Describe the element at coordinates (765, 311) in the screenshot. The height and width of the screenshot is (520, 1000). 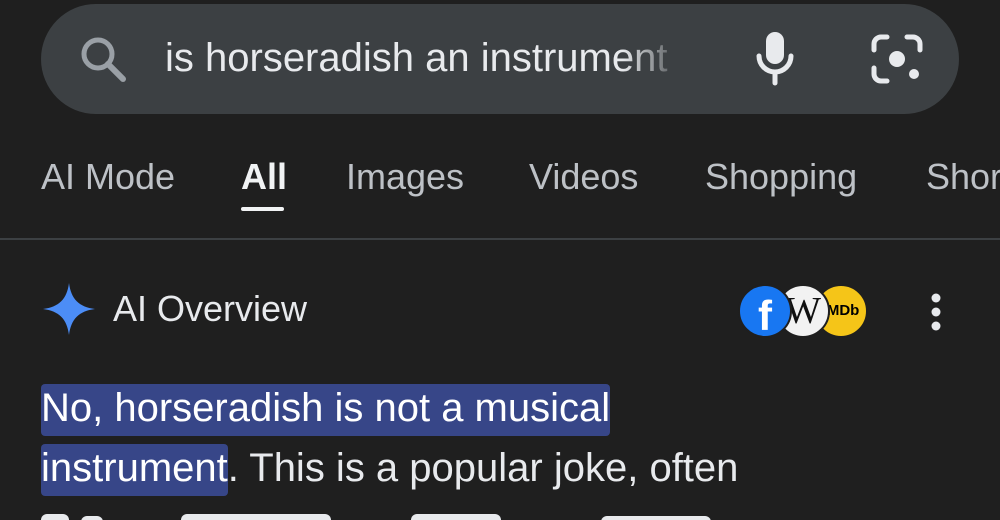
I see `facebook-icon: f` at that location.